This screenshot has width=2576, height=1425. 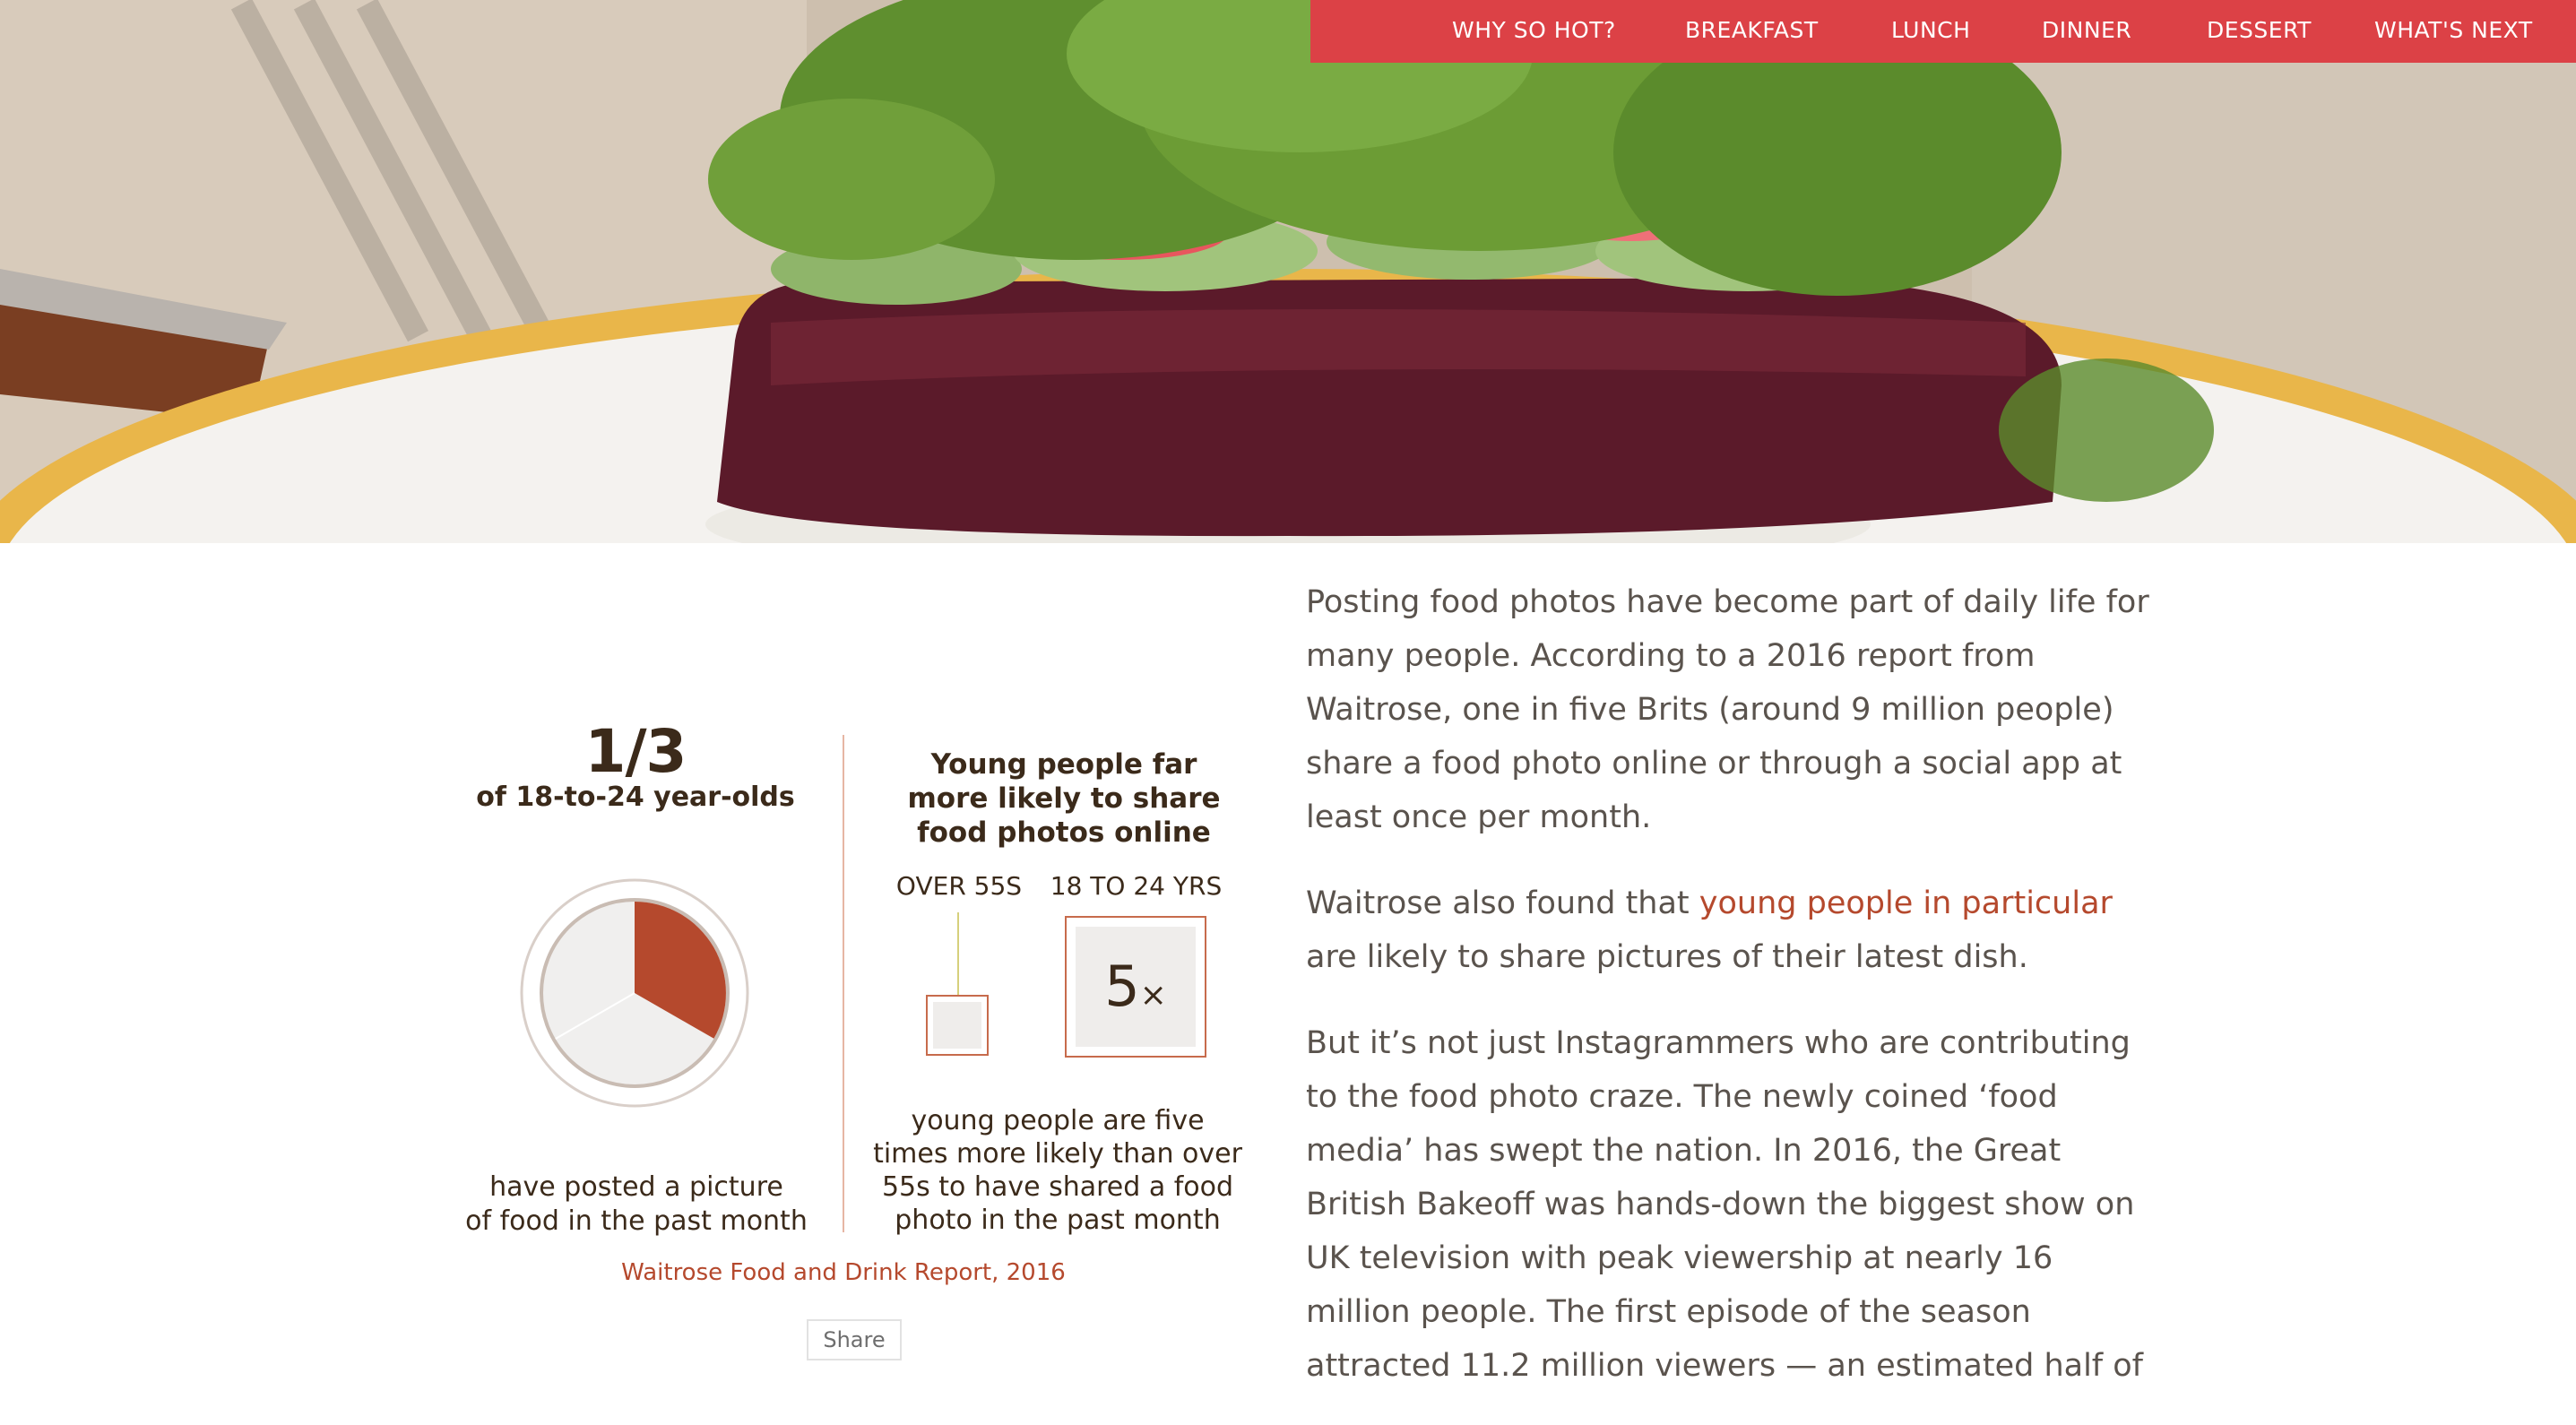 I want to click on right-heading-line: Young people far, so click(x=1063, y=764).